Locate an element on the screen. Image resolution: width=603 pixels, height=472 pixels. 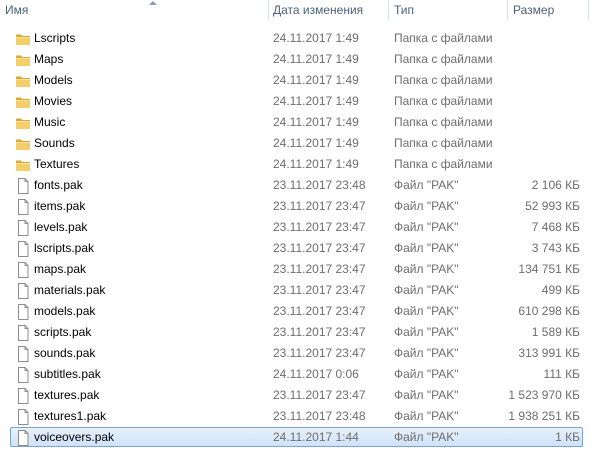
item-size: 1 589 КБ is located at coordinates (555, 332).